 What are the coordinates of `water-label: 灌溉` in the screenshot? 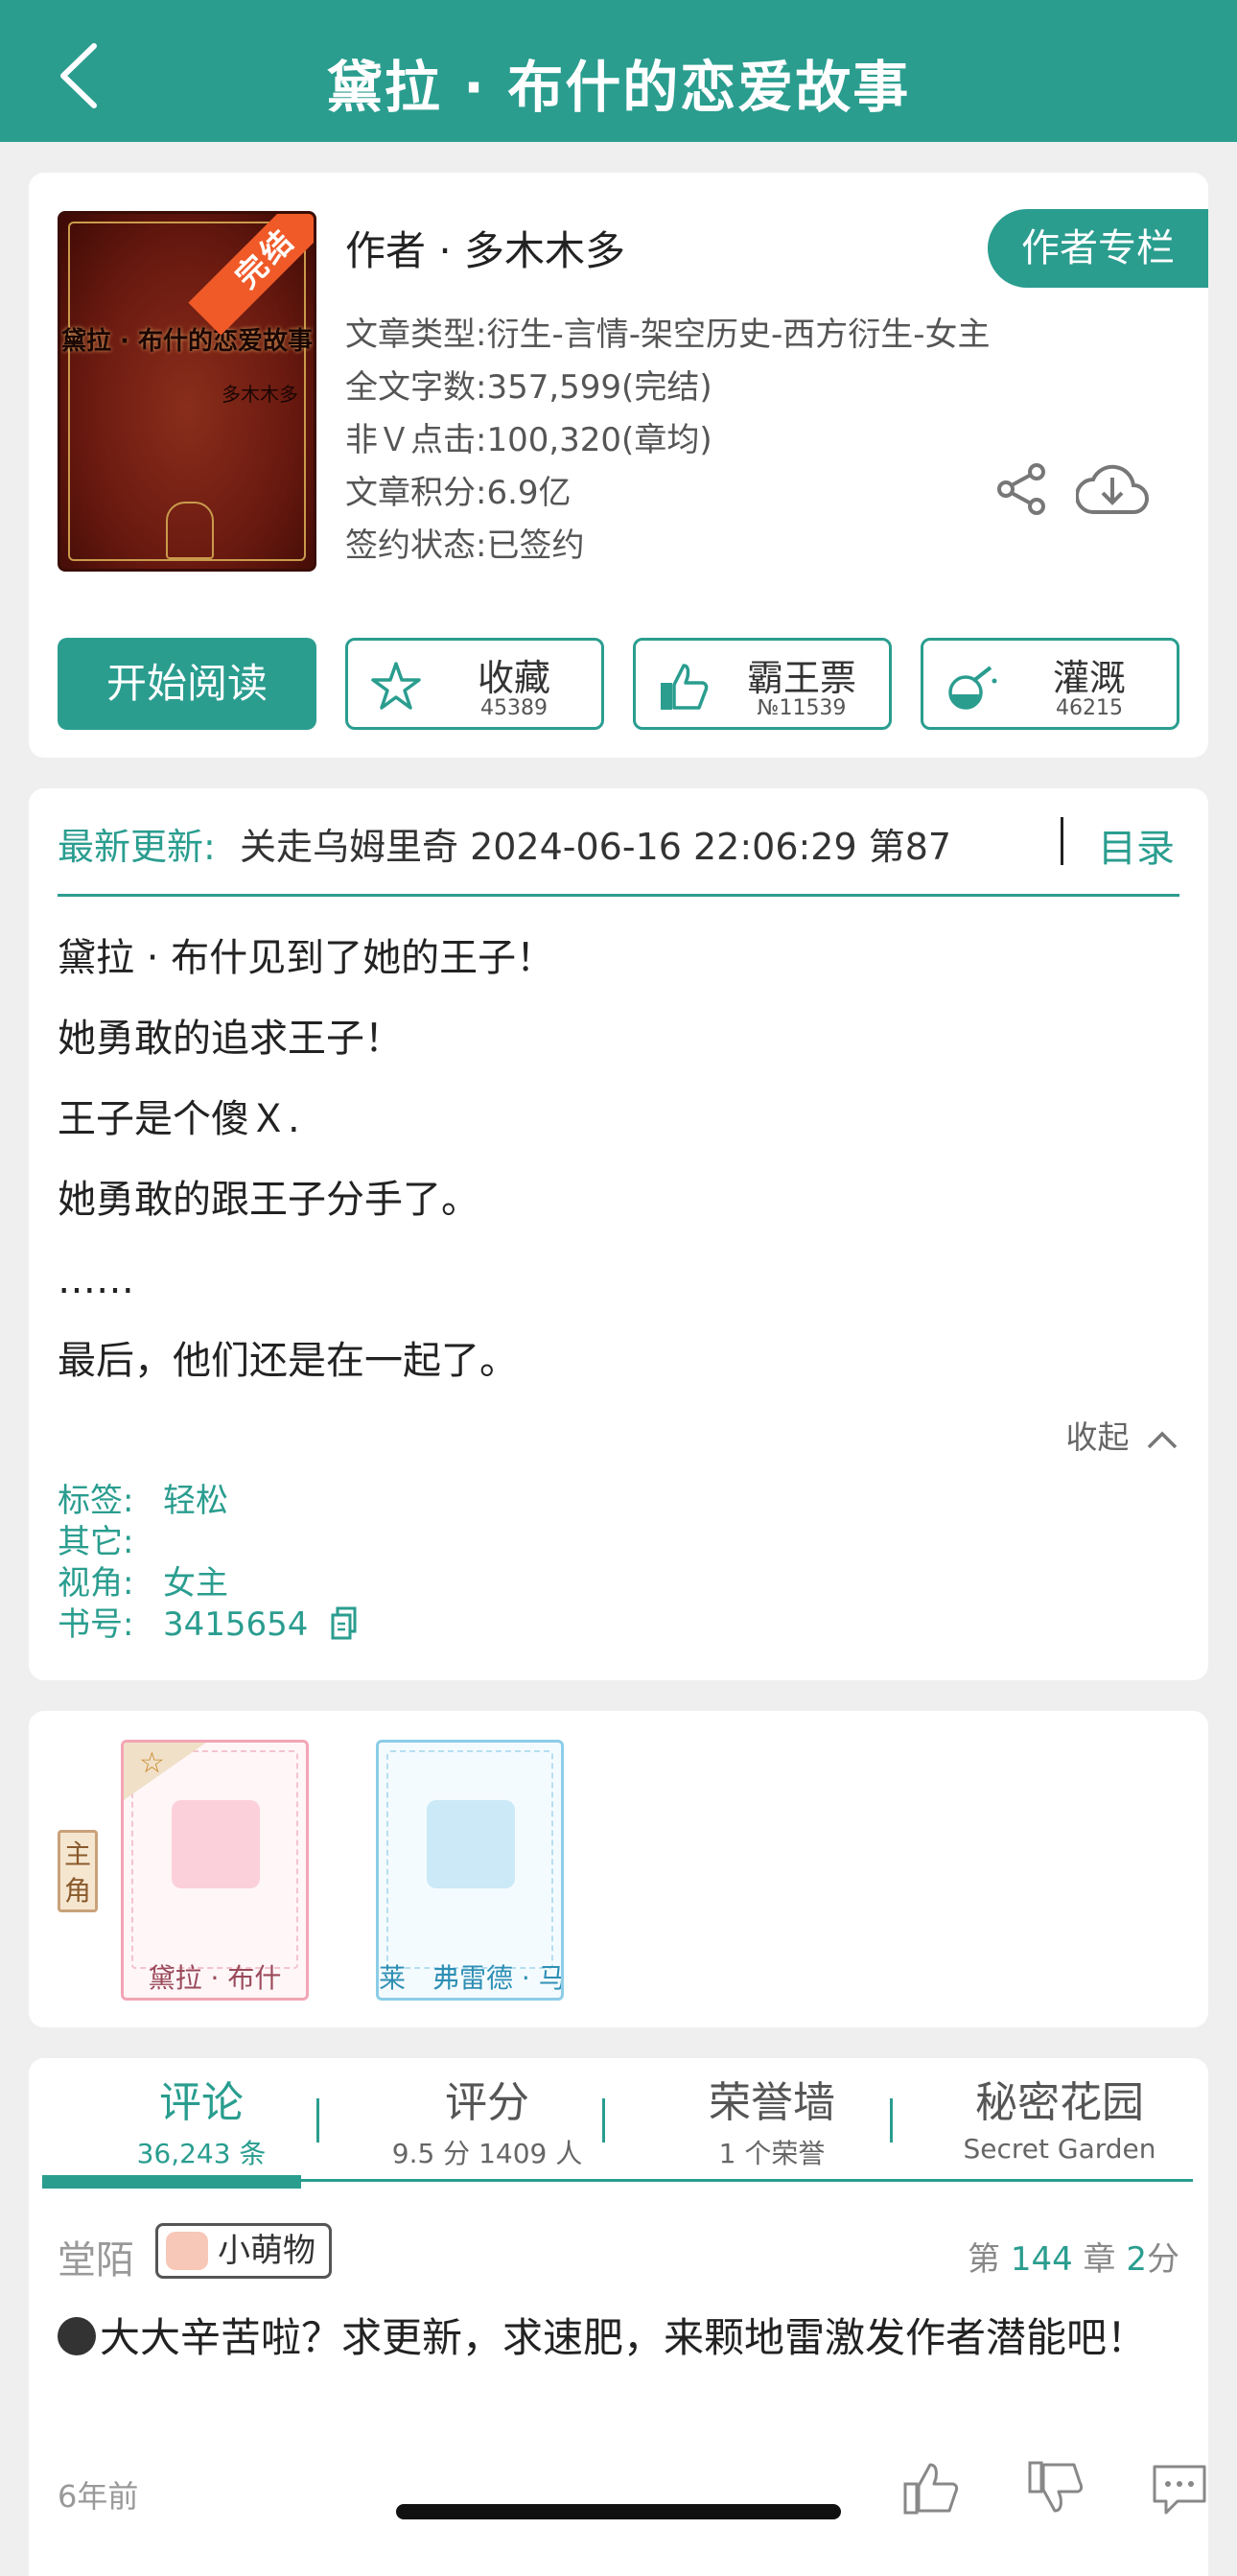 It's located at (1089, 678).